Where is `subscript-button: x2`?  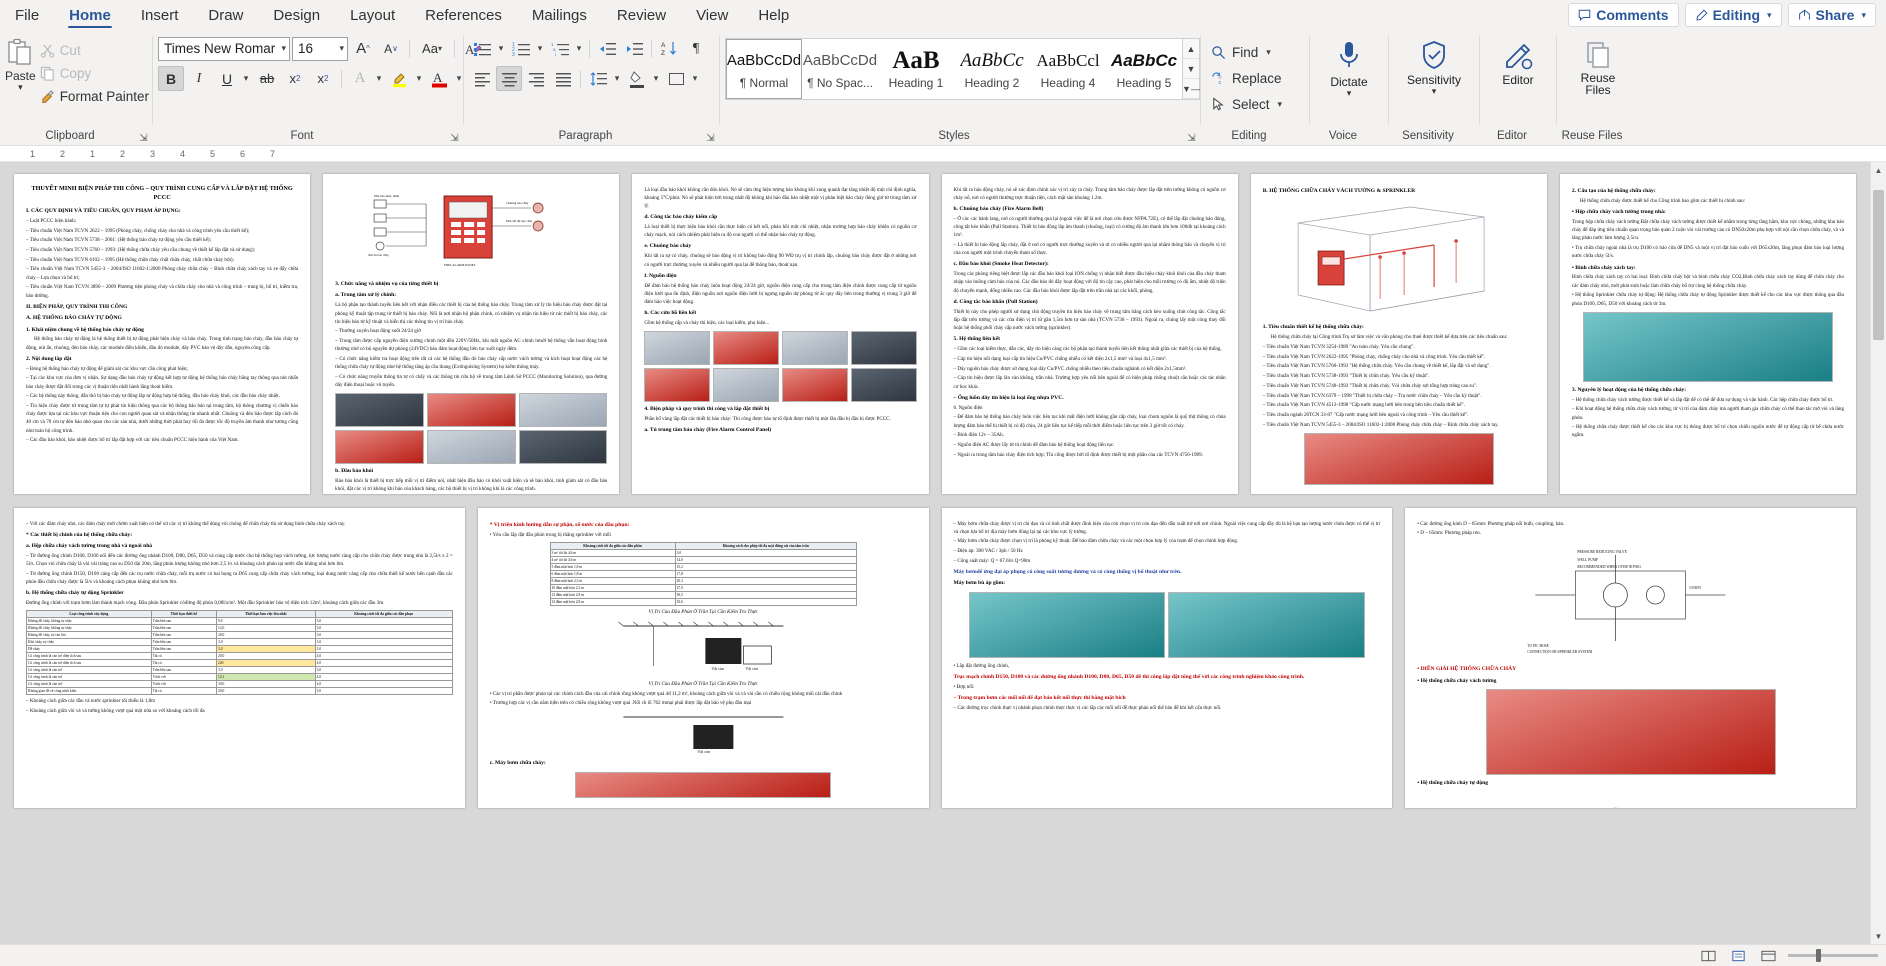
subscript-button: x2 is located at coordinates (295, 78).